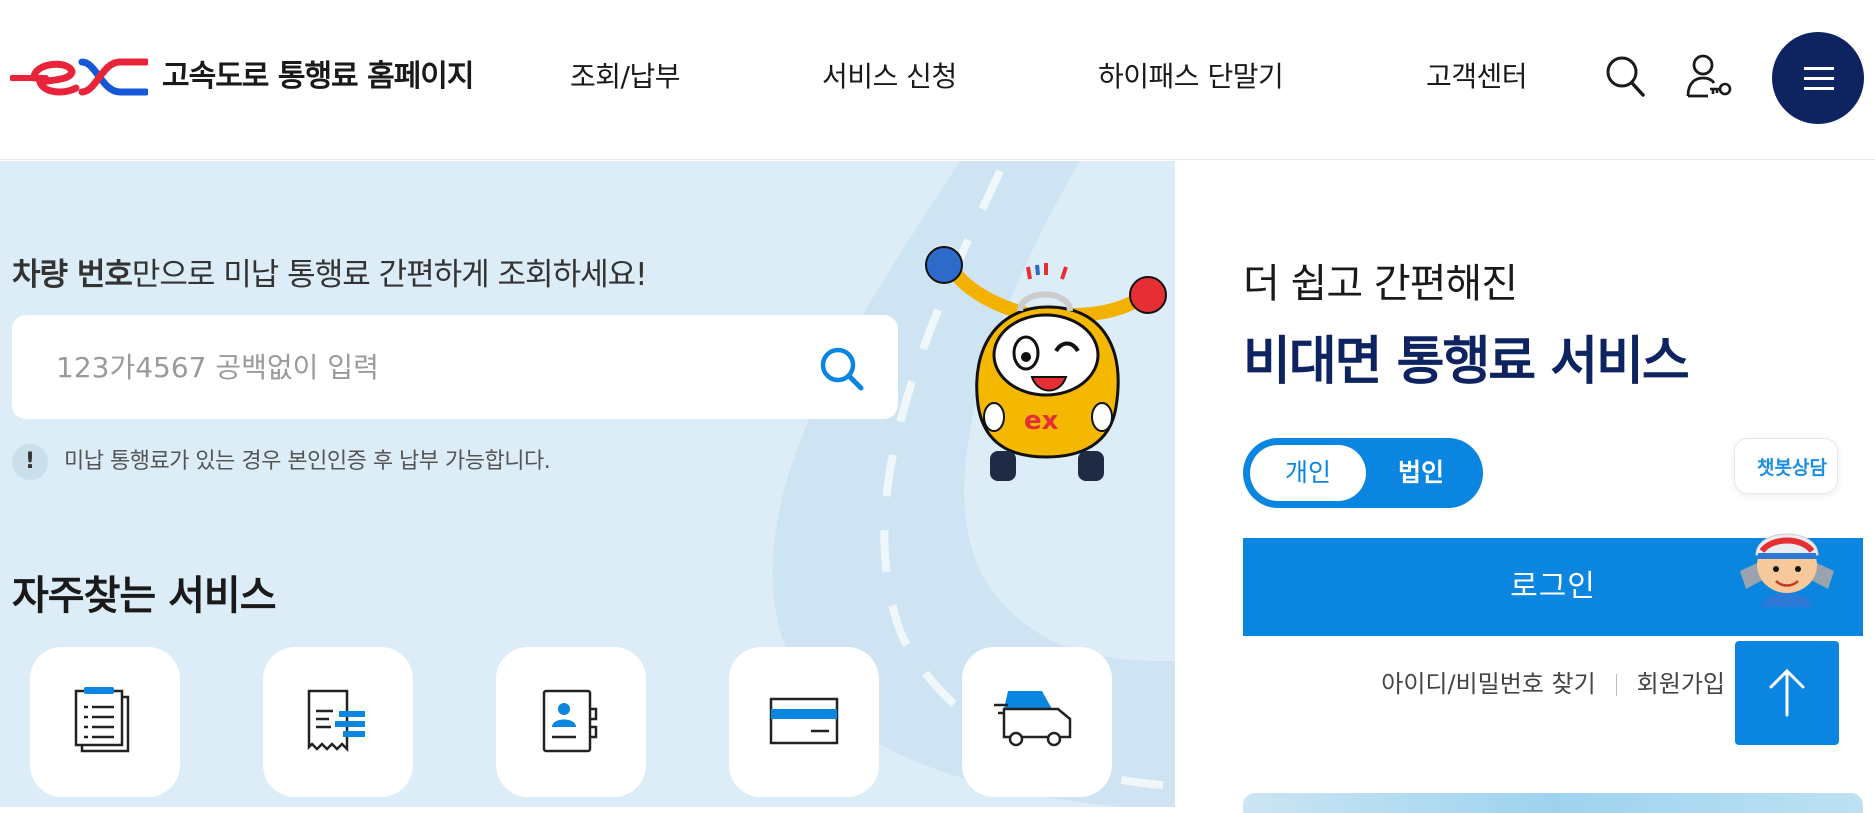 Image resolution: width=1875 pixels, height=813 pixels. I want to click on nav-inquiry-payment: 조회/납부, so click(625, 77).